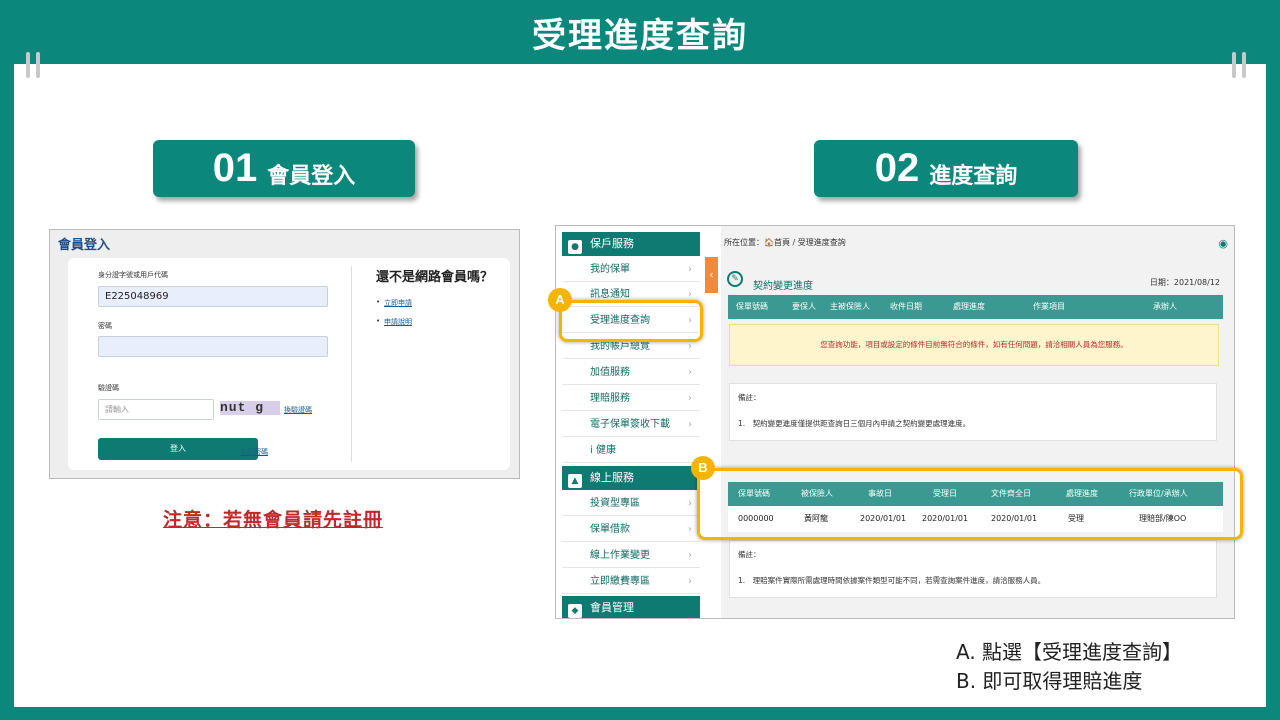 The image size is (1280, 720). I want to click on divider, so click(351, 364).